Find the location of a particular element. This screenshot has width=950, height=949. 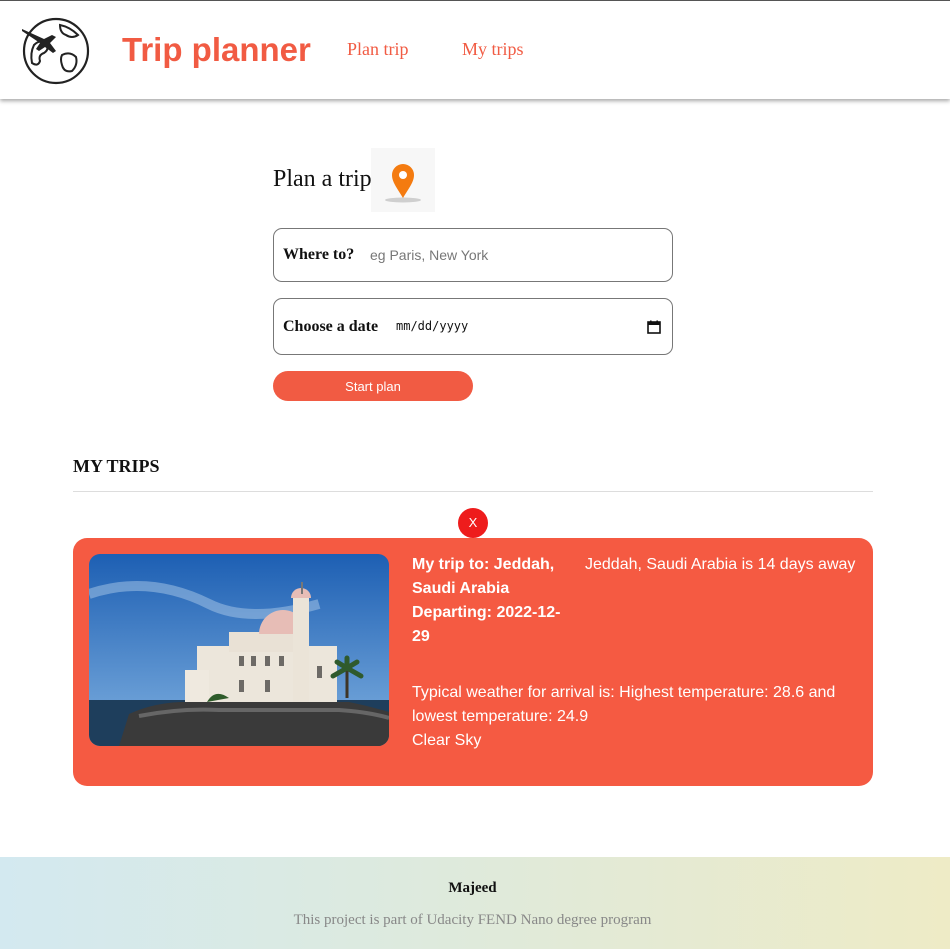

date-input: mm/dd/yyyy is located at coordinates (432, 326).